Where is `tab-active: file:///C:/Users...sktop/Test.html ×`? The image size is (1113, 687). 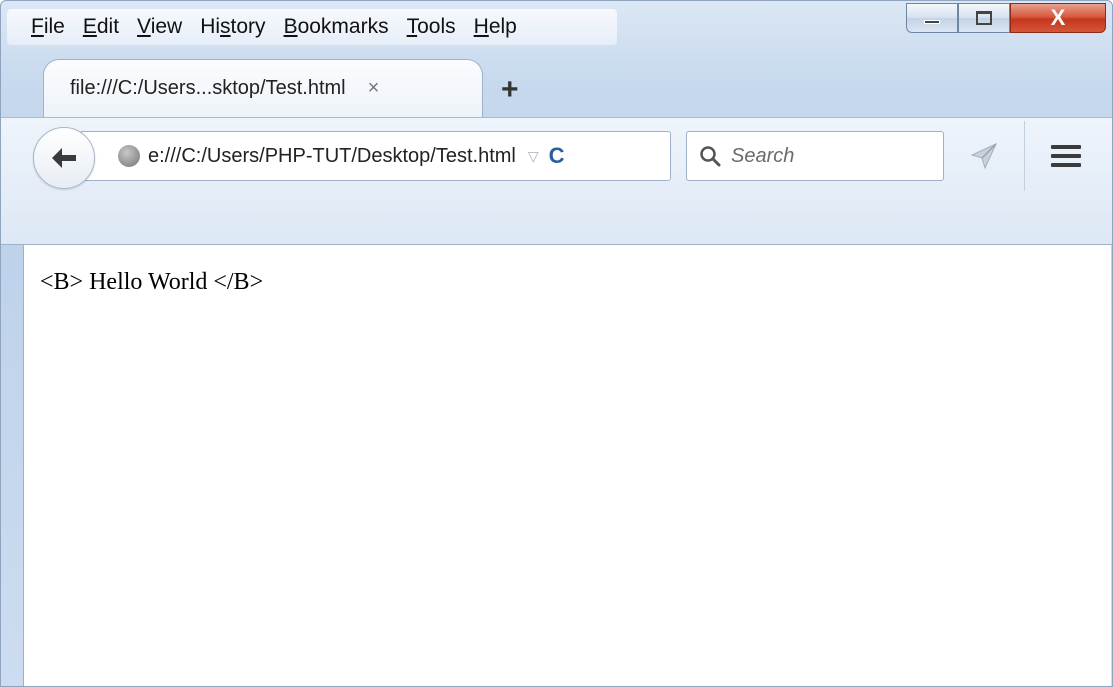
tab-active: file:///C:/Users...sktop/Test.html × is located at coordinates (263, 88).